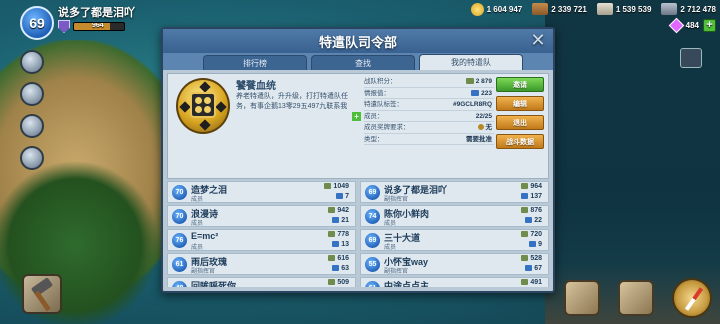 This screenshot has width=720, height=324. What do you see at coordinates (372, 284) in the screenshot?
I see `member-level: 61` at bounding box center [372, 284].